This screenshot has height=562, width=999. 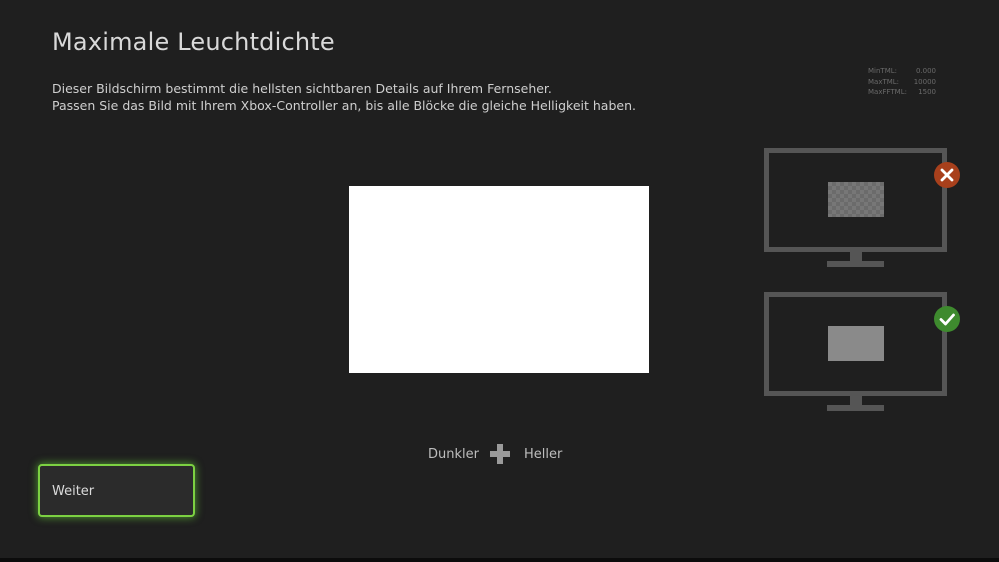 I want to click on dpad-icon, so click(x=500, y=454).